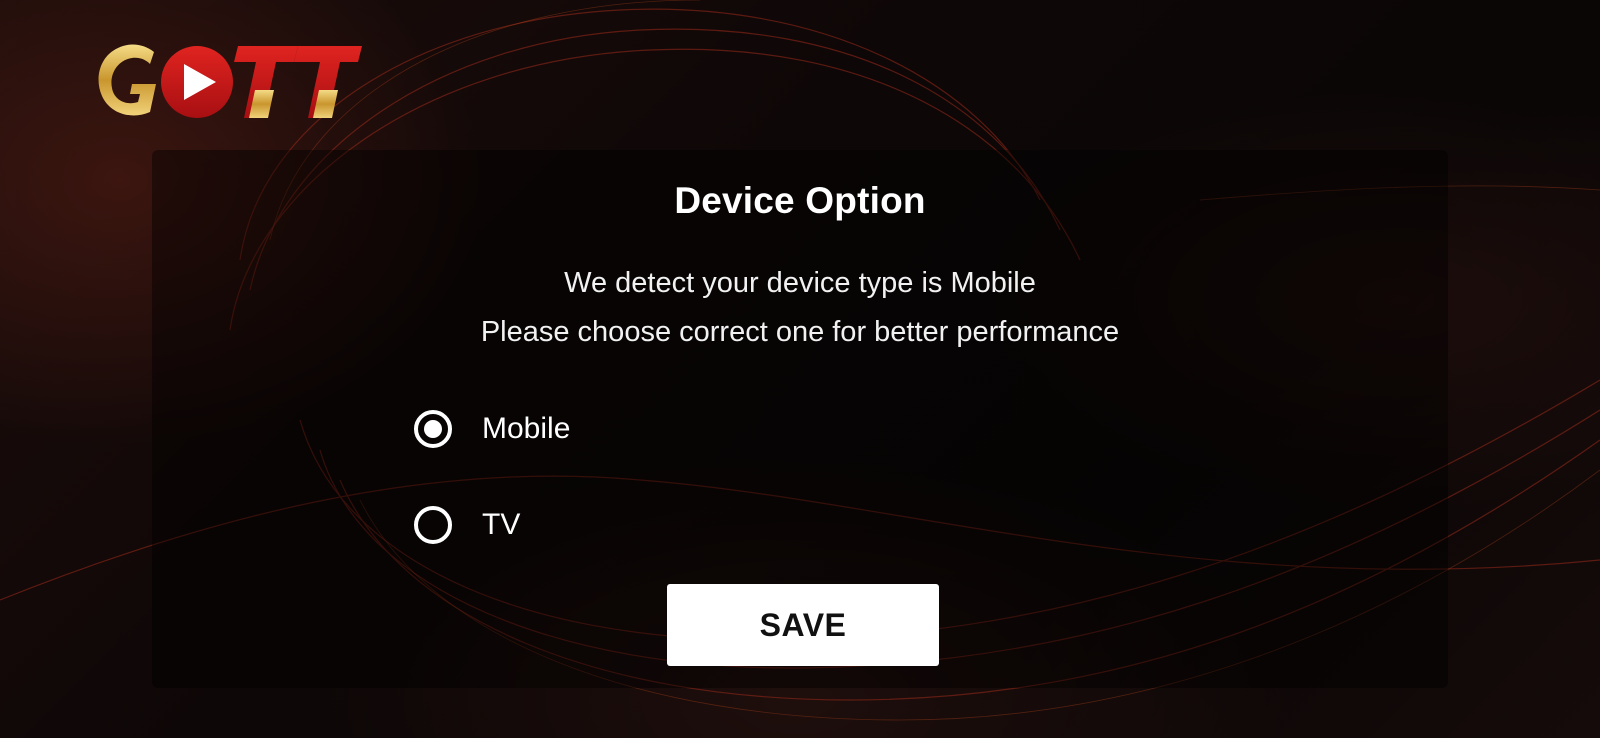 Image resolution: width=1600 pixels, height=738 pixels. I want to click on option-tv-label: TV, so click(501, 524).